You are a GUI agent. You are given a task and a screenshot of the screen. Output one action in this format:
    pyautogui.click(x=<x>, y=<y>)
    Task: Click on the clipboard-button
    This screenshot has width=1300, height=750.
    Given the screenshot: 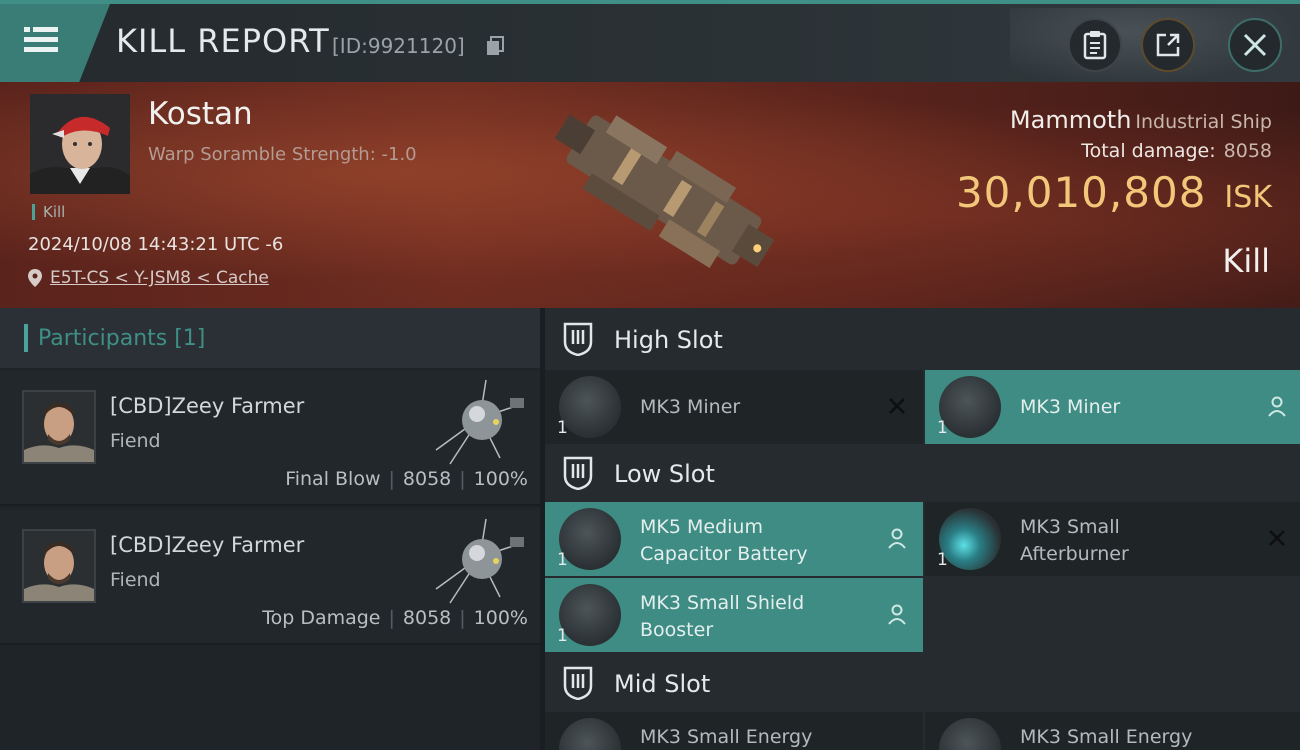 What is the action you would take?
    pyautogui.click(x=1095, y=45)
    